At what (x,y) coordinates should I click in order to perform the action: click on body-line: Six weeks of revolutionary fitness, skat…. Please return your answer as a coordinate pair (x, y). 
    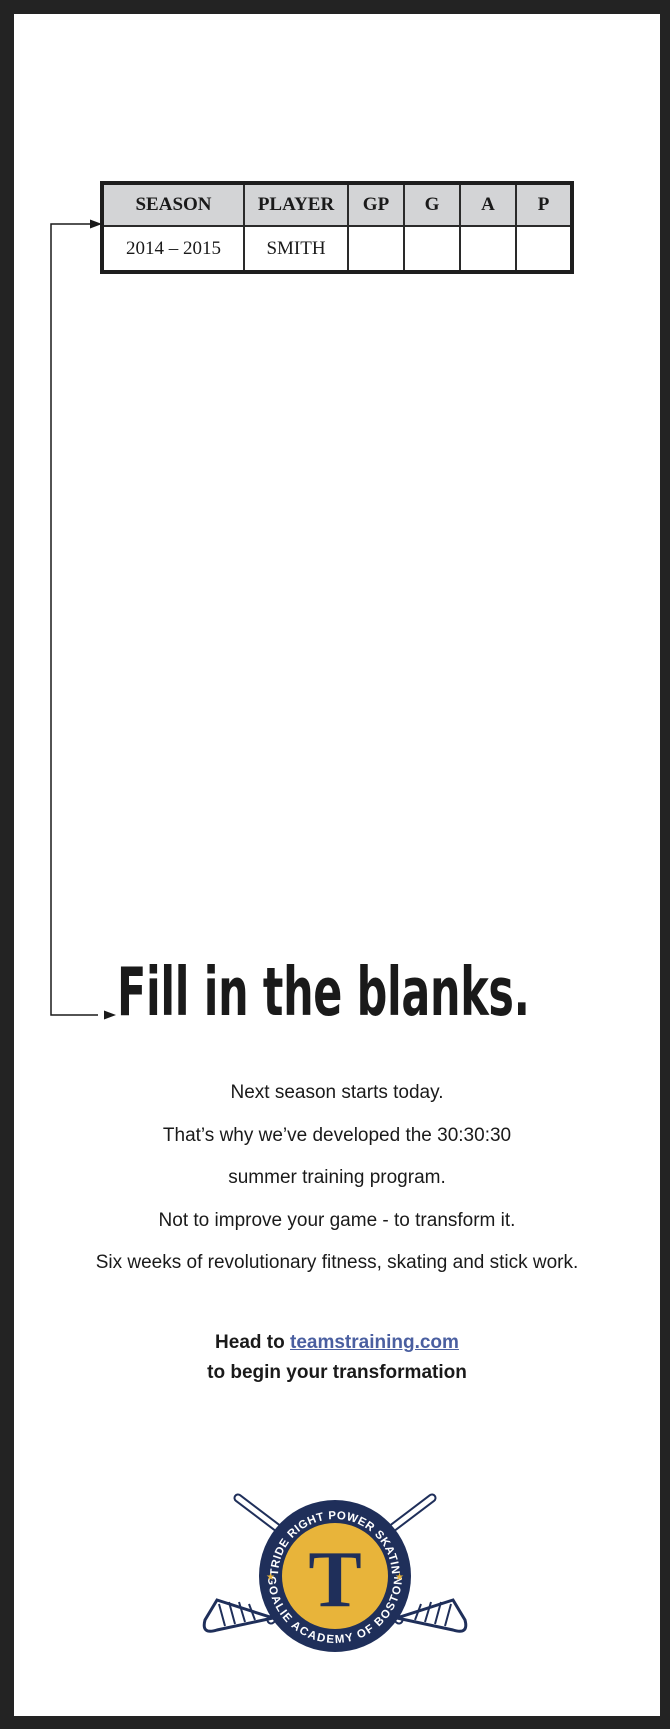
    Looking at the image, I should click on (337, 1262).